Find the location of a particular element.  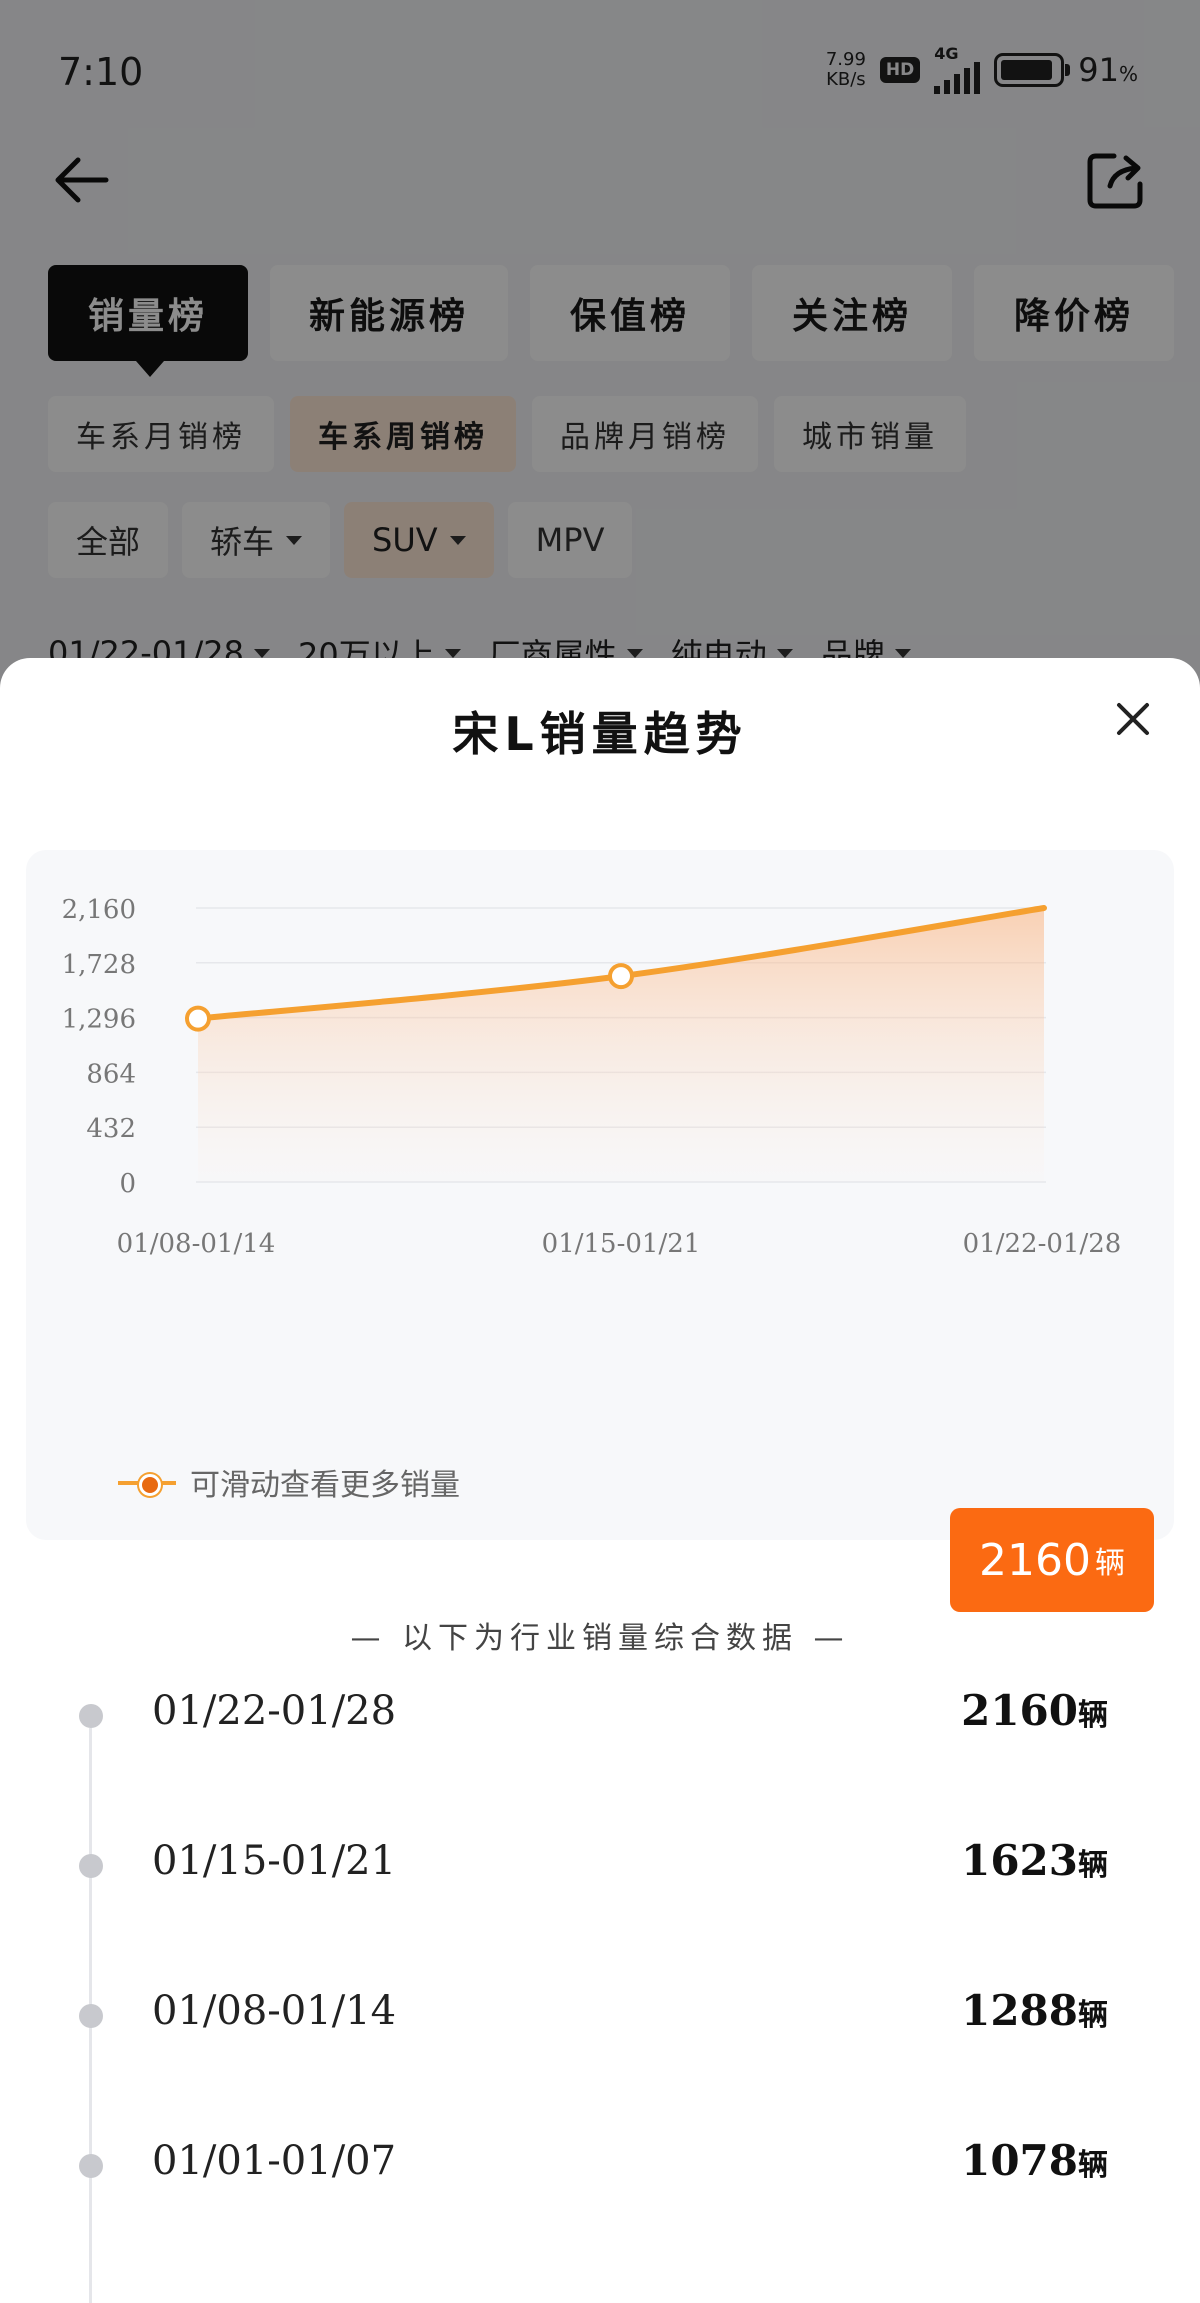

timeline-date: 01/08-01/14 is located at coordinates (274, 2011).